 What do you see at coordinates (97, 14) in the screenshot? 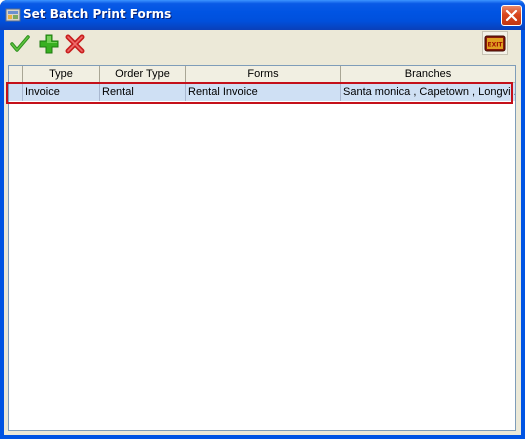
I see `window-title: Set Batch Print Forms` at bounding box center [97, 14].